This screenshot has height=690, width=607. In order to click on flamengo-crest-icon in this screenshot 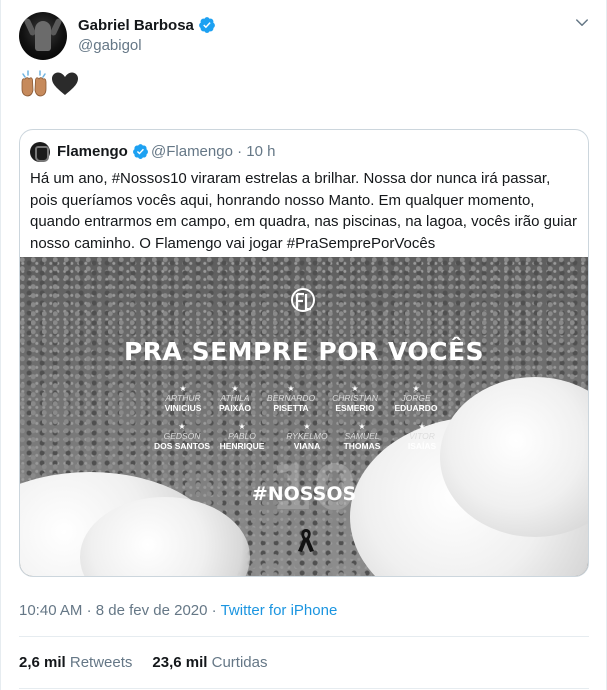, I will do `click(303, 300)`.